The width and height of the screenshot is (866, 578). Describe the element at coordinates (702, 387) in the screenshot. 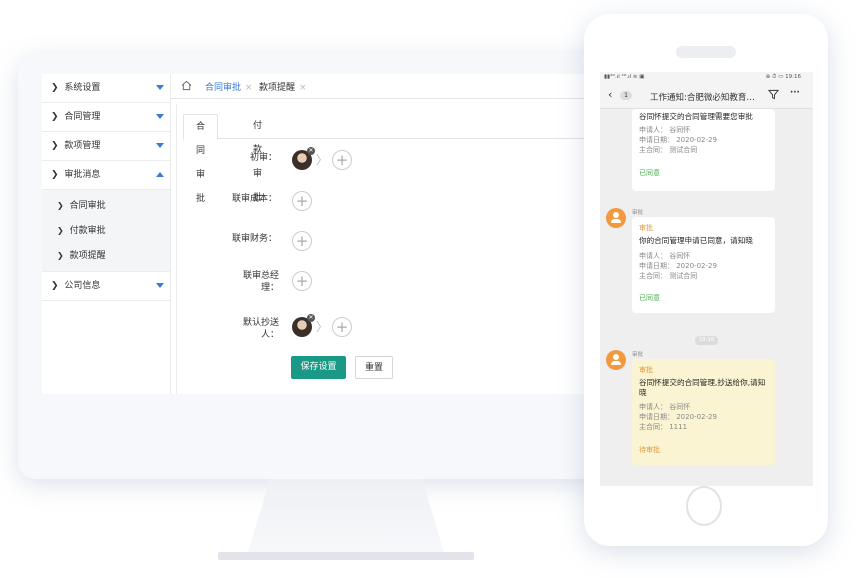

I see `message-title: 谷同怀提交的合同管理,抄送给你,请知晓` at that location.